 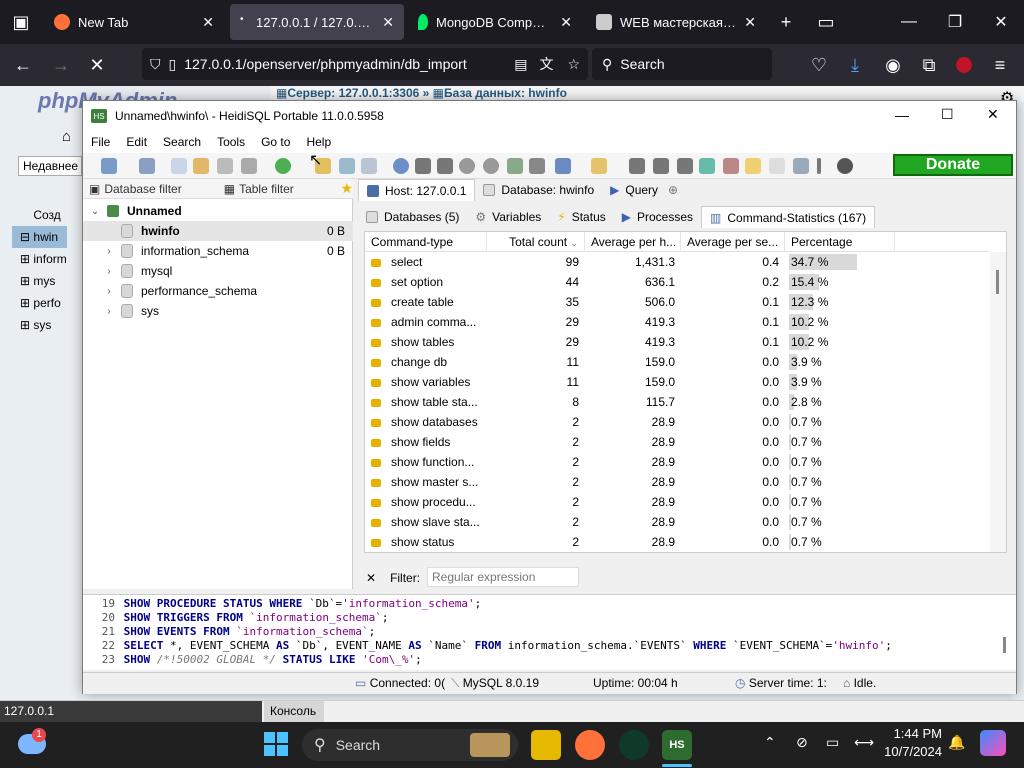 I want to click on undo-icon, so click(x=225, y=166).